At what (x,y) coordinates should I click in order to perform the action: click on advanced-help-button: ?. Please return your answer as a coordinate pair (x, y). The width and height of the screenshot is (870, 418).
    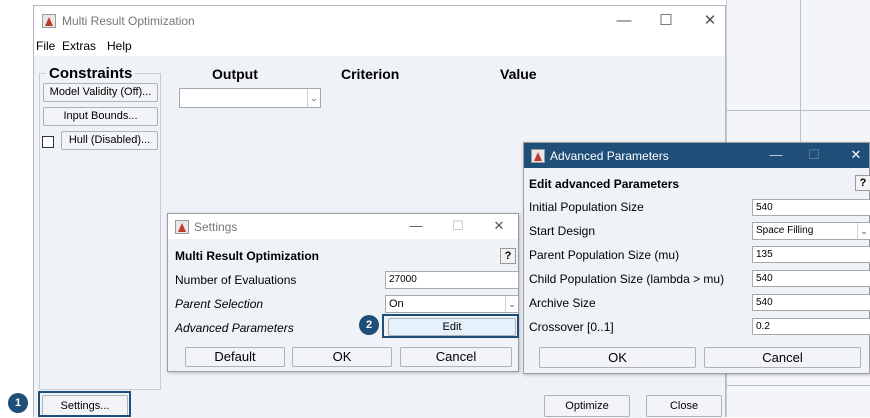
    Looking at the image, I should click on (862, 183).